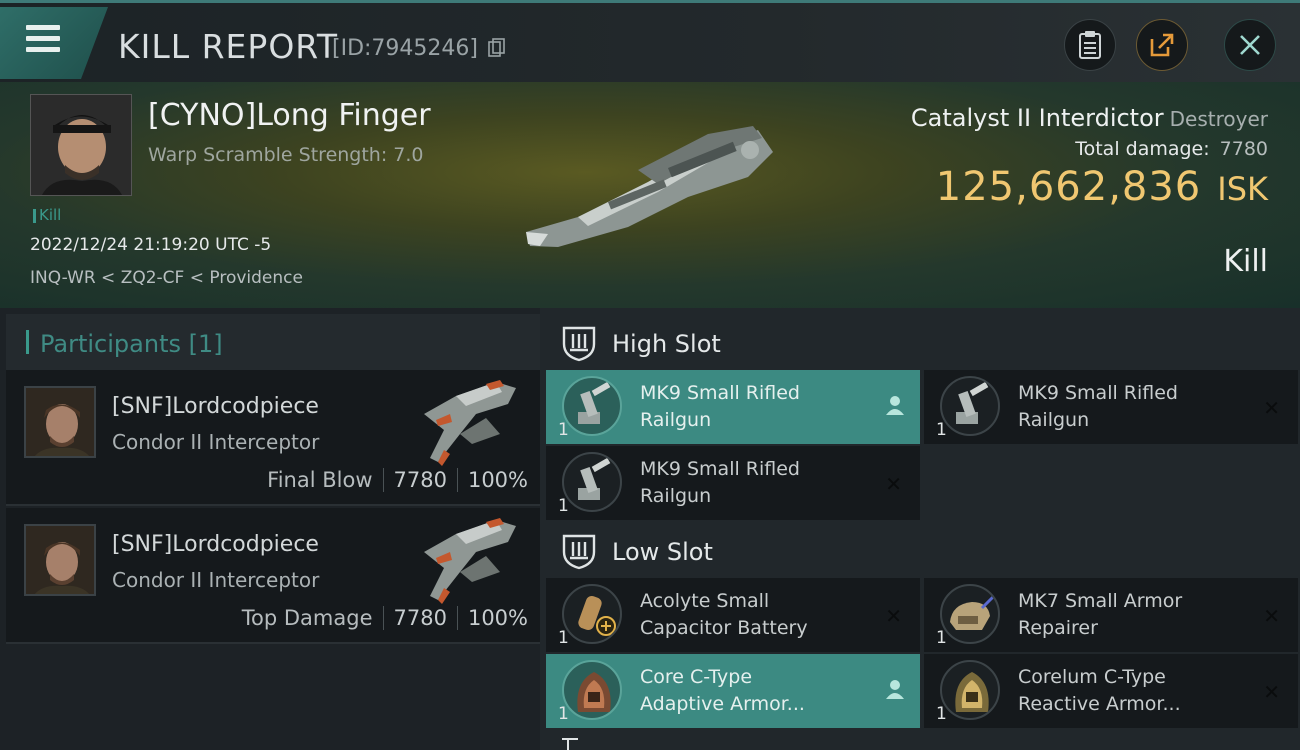 This screenshot has width=1300, height=750. Describe the element at coordinates (1142, 149) in the screenshot. I see `total-damage-label: Total damage:` at that location.